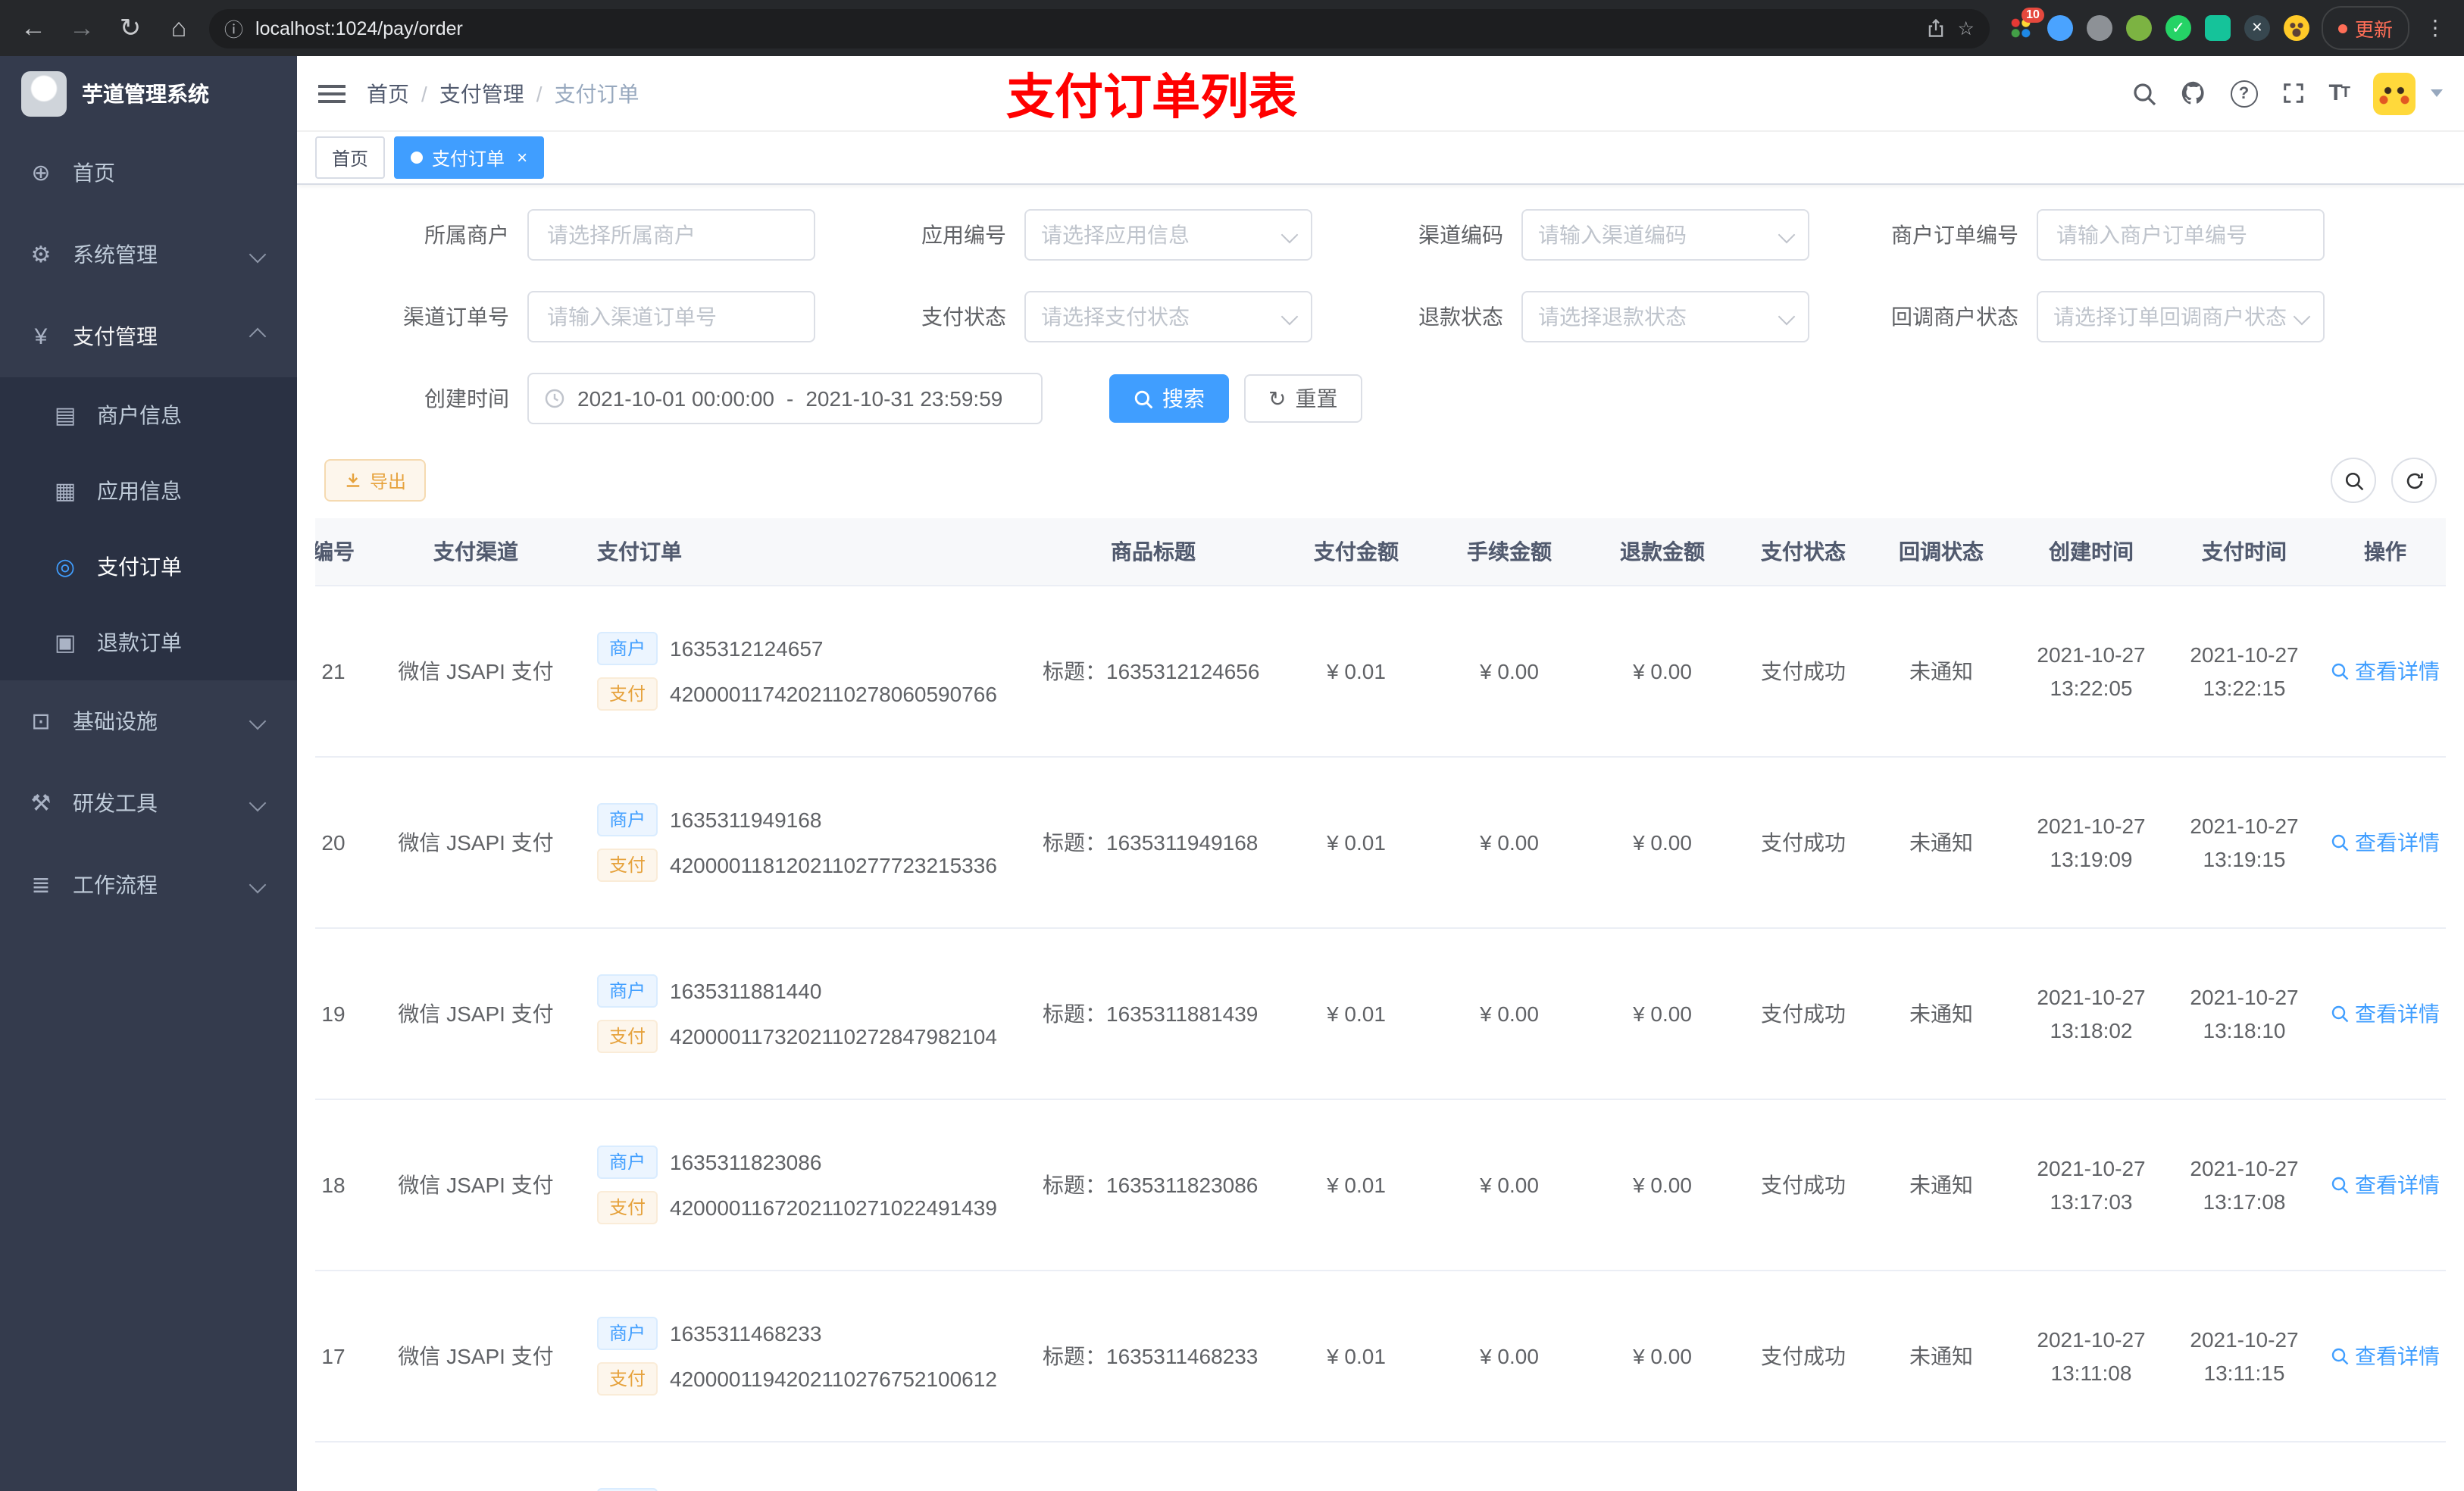 The height and width of the screenshot is (1491, 2464). I want to click on callback-status-select: 请选择订单回调商户状态, so click(2181, 316).